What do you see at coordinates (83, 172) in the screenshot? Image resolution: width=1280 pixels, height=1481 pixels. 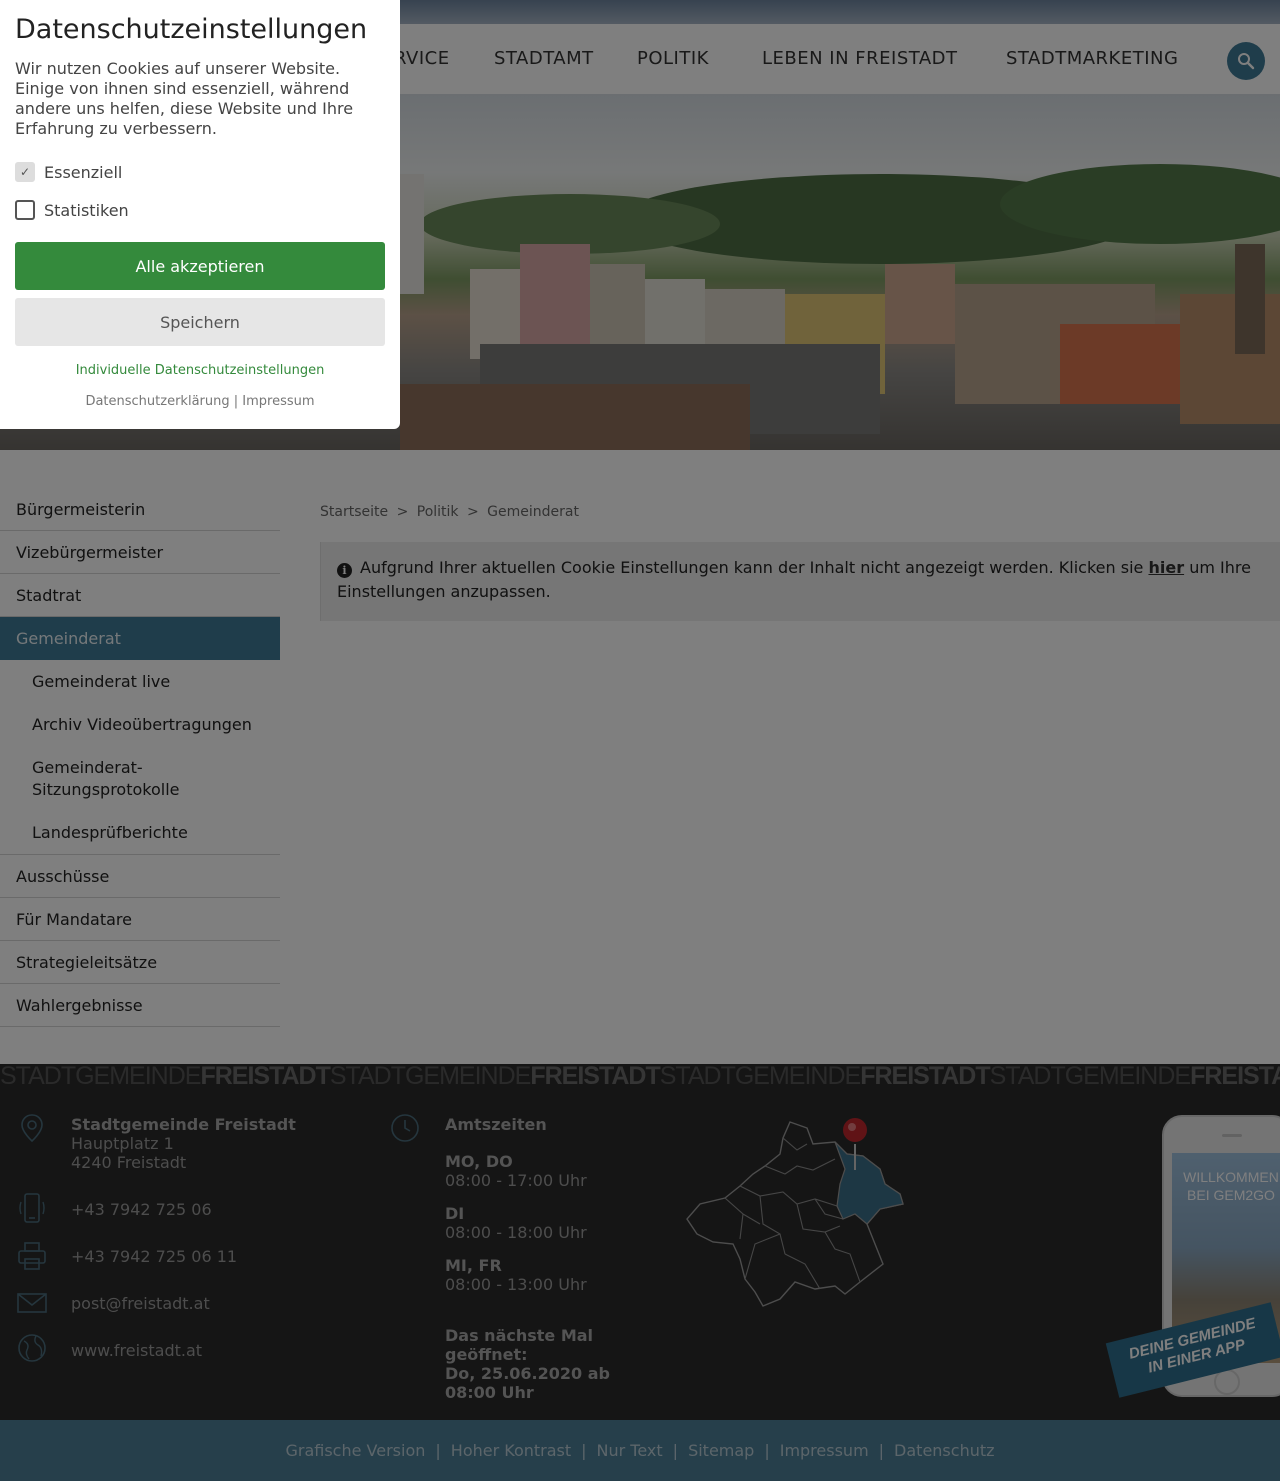 I see `checkbox-label: Essenziell` at bounding box center [83, 172].